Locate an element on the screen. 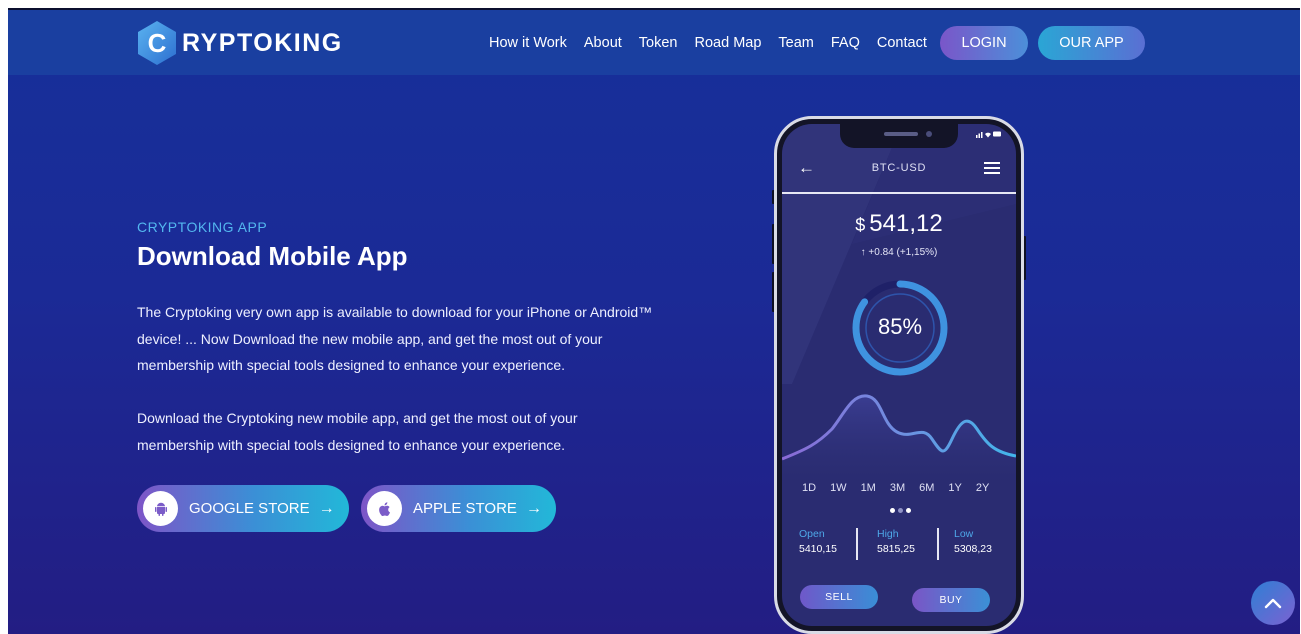  stat-high-label: High is located at coordinates (888, 534).